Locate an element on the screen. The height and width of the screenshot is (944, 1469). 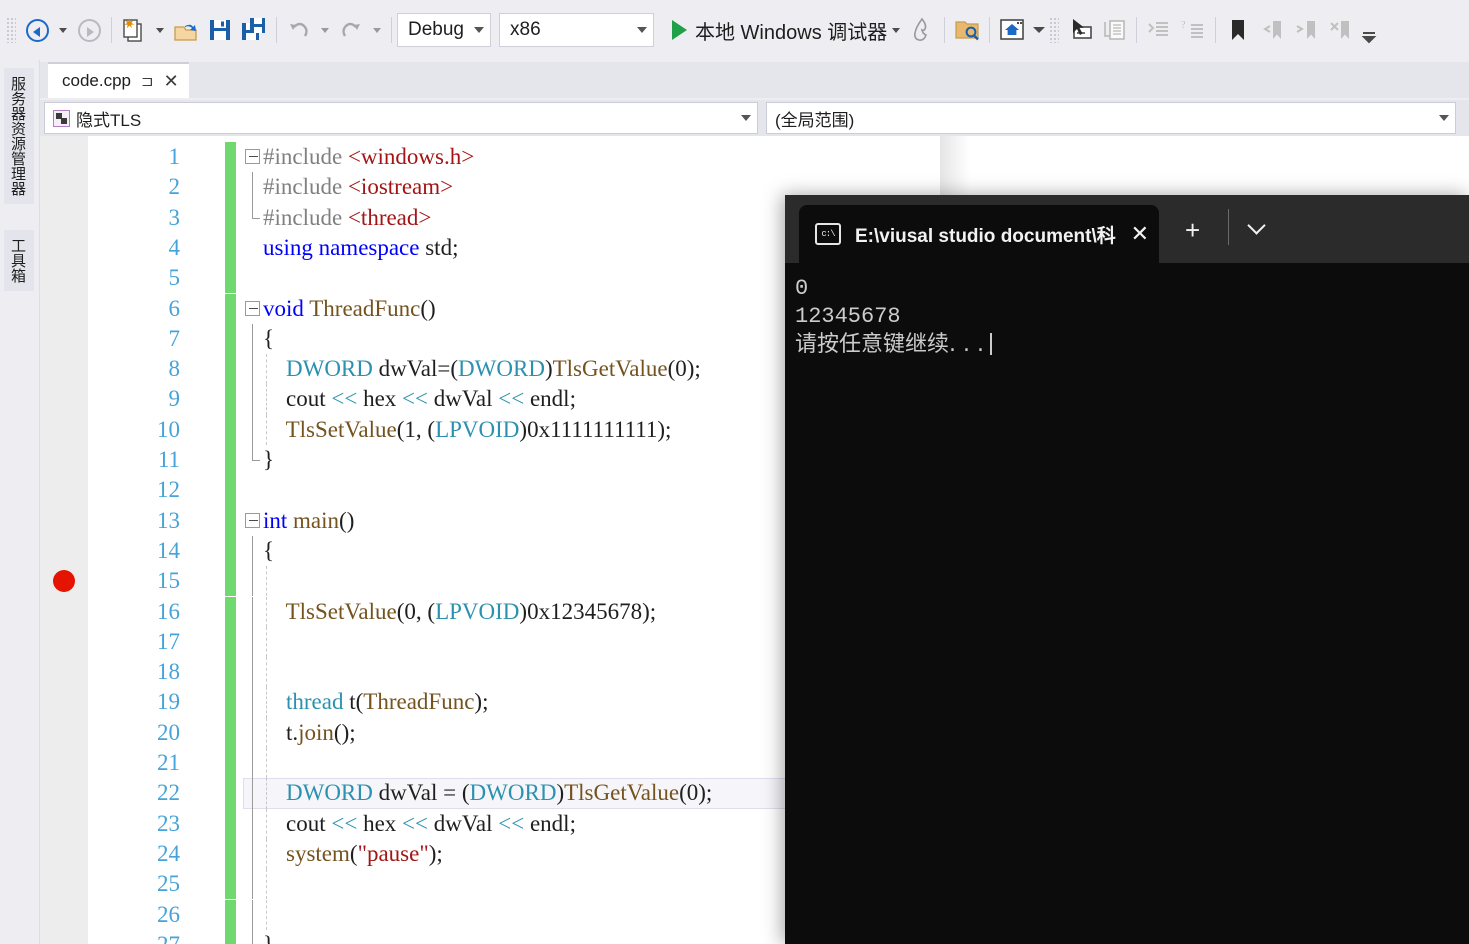
toolbar-overflow-button is located at coordinates (1369, 30).